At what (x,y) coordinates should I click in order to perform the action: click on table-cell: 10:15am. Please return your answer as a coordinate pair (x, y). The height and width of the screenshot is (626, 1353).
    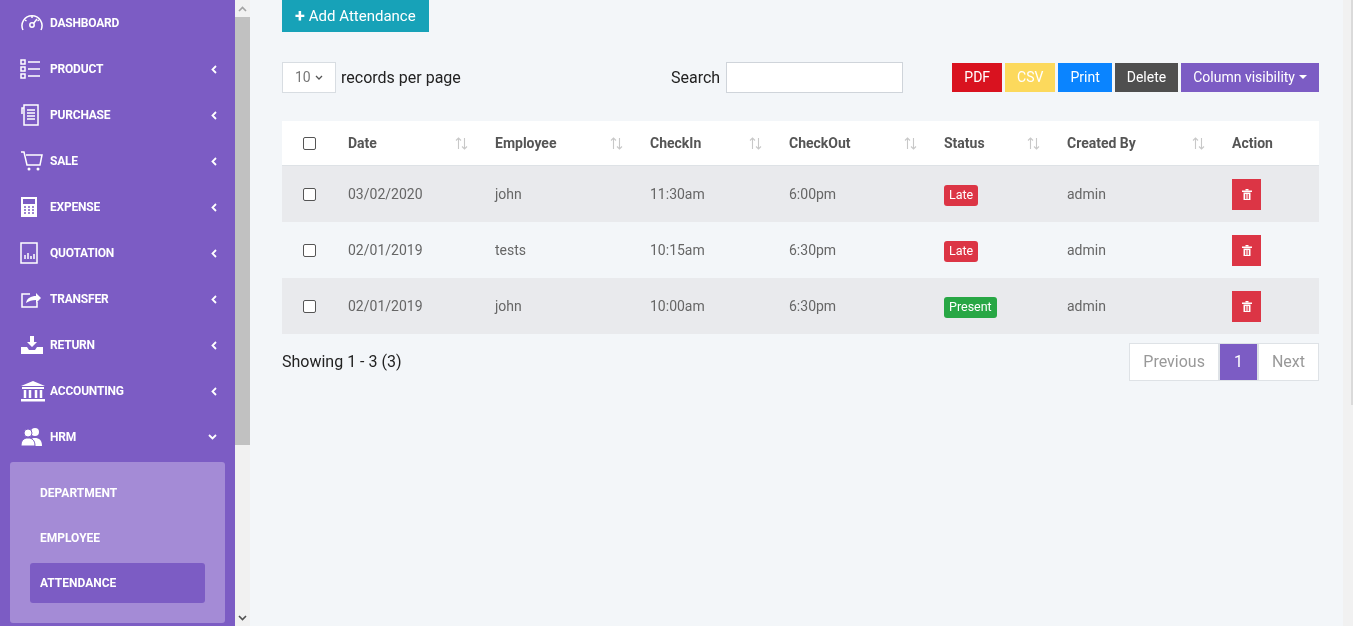
    Looking at the image, I should click on (677, 250).